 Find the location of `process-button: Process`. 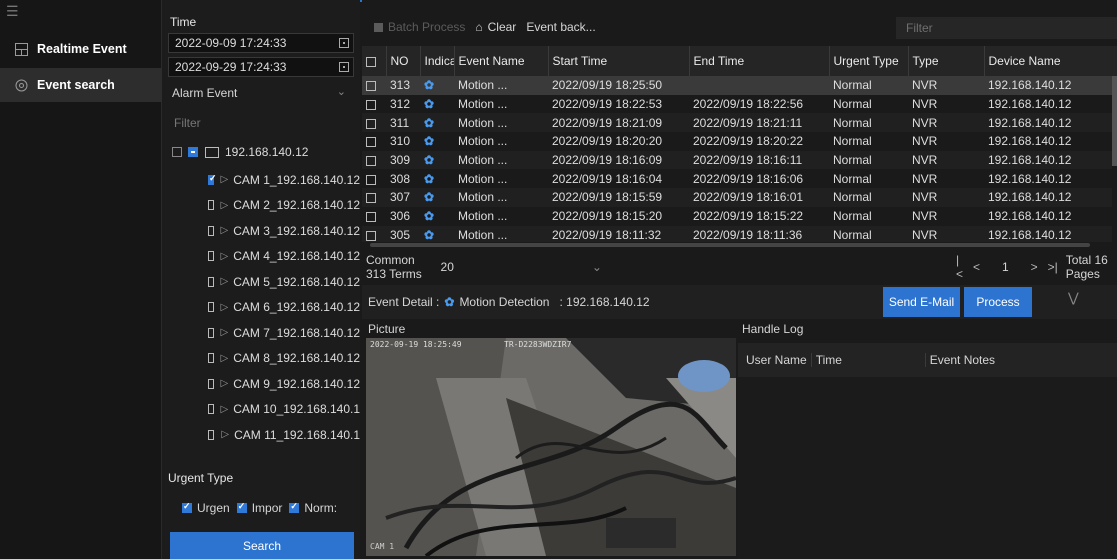

process-button: Process is located at coordinates (998, 302).